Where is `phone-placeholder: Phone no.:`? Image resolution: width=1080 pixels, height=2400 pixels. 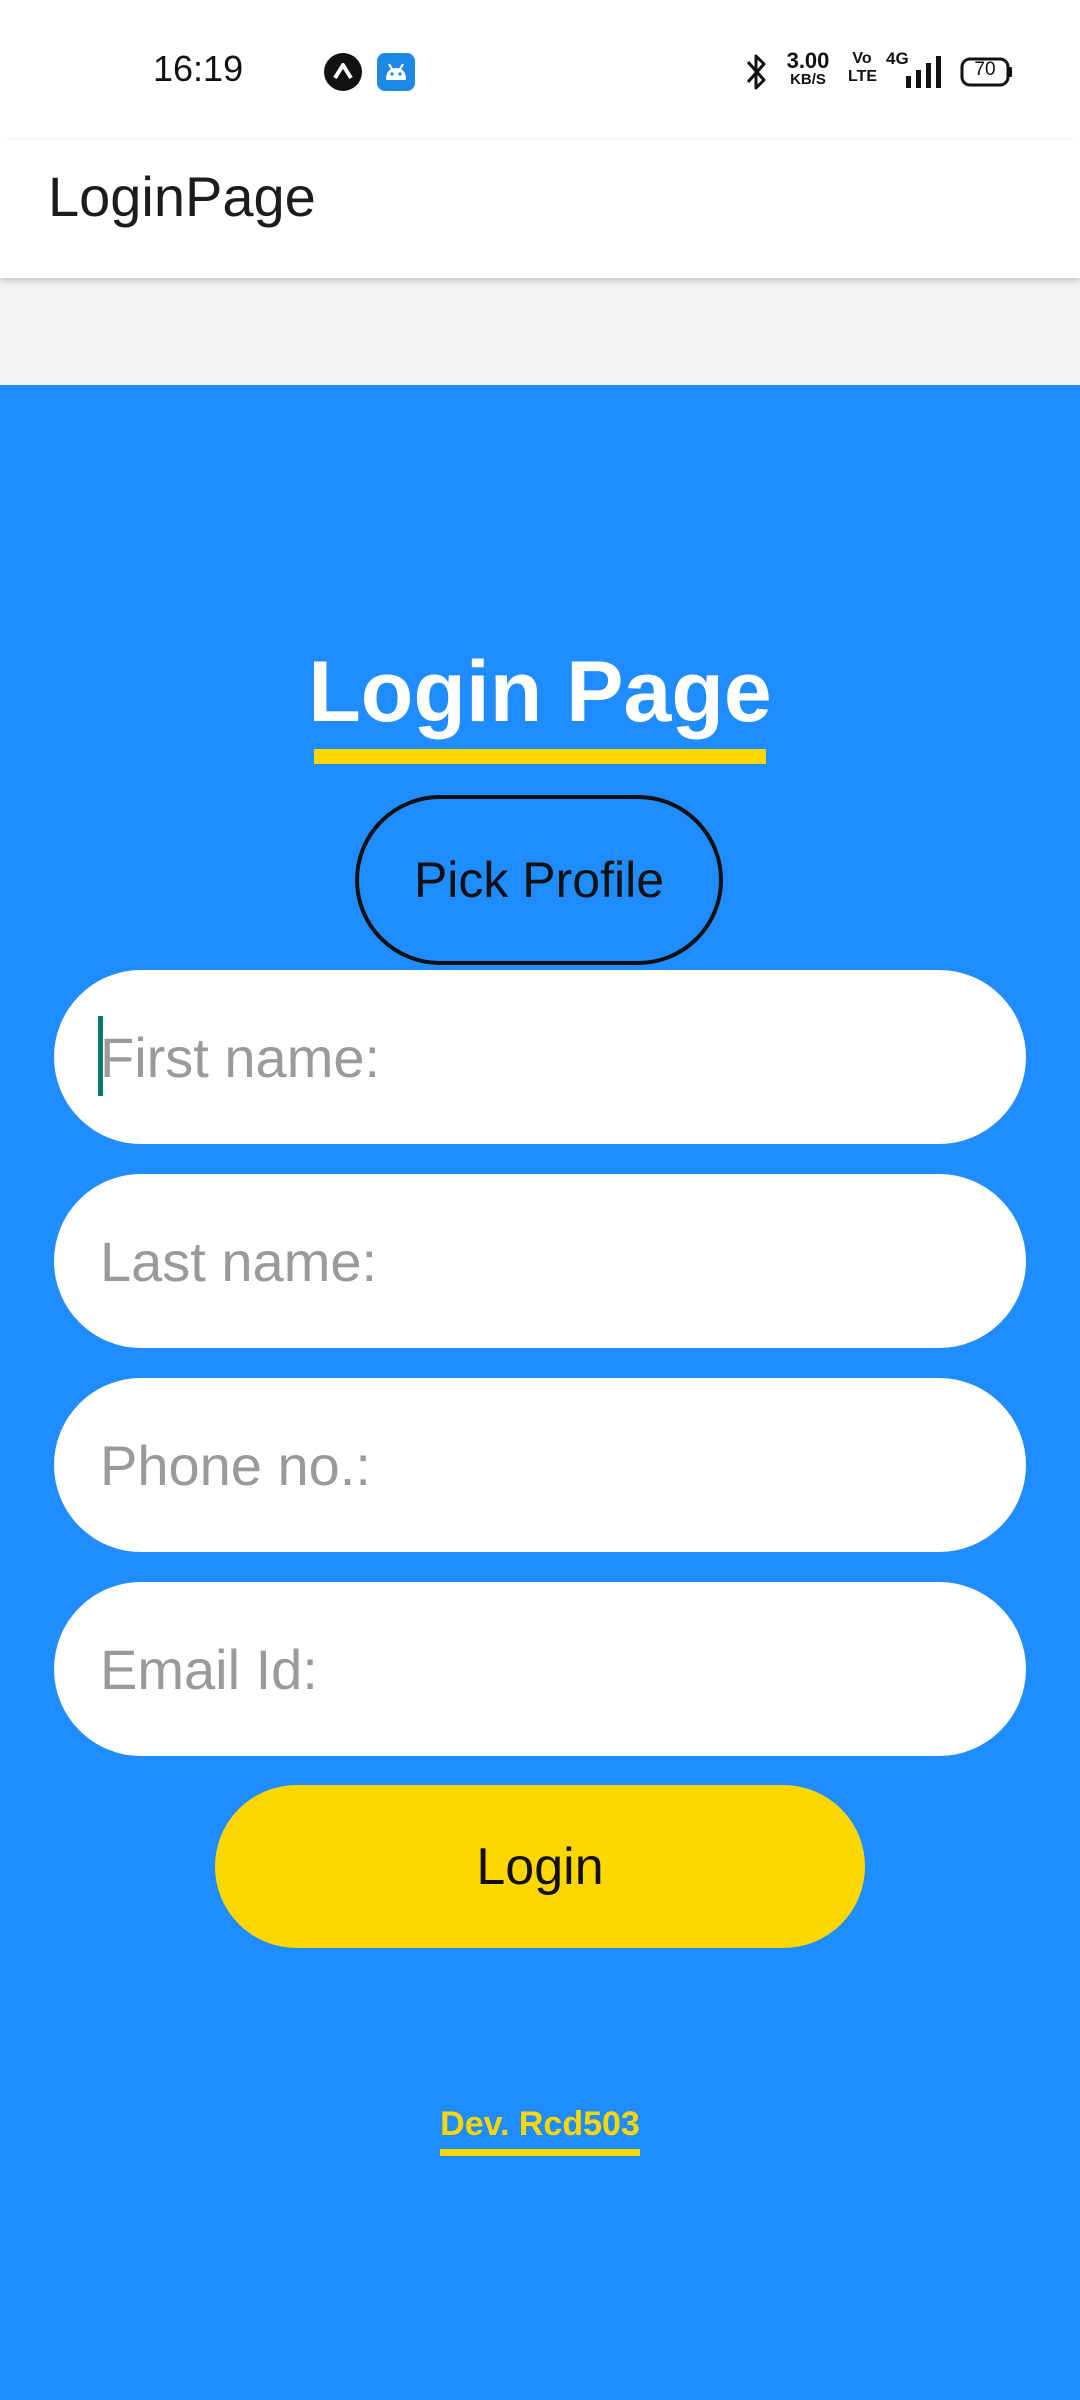
phone-placeholder: Phone no.: is located at coordinates (235, 1465).